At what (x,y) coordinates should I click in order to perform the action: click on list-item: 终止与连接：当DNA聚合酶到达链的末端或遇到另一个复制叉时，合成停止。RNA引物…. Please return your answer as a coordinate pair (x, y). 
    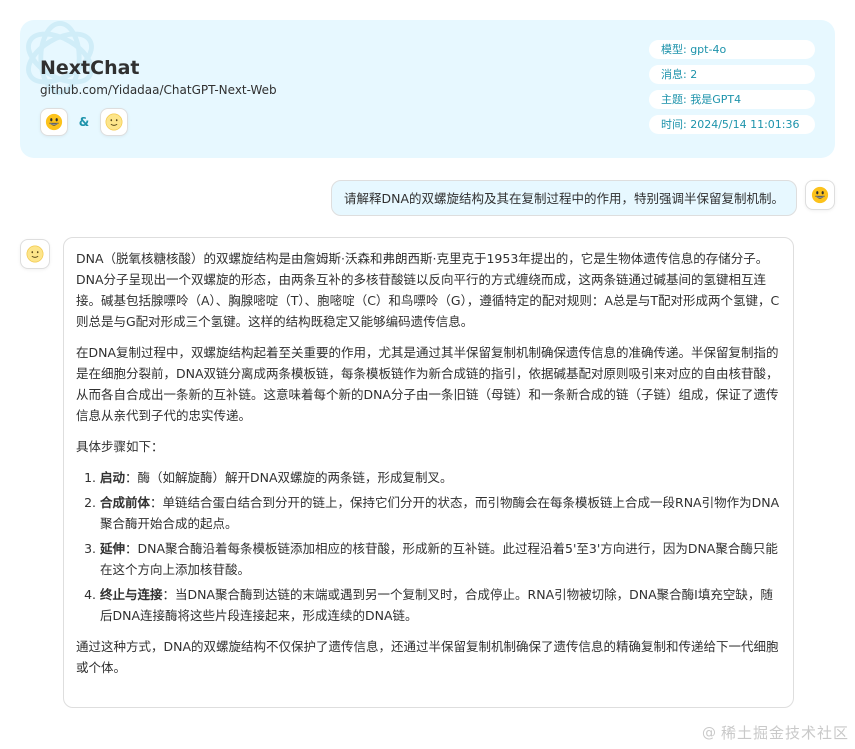
    Looking at the image, I should click on (440, 605).